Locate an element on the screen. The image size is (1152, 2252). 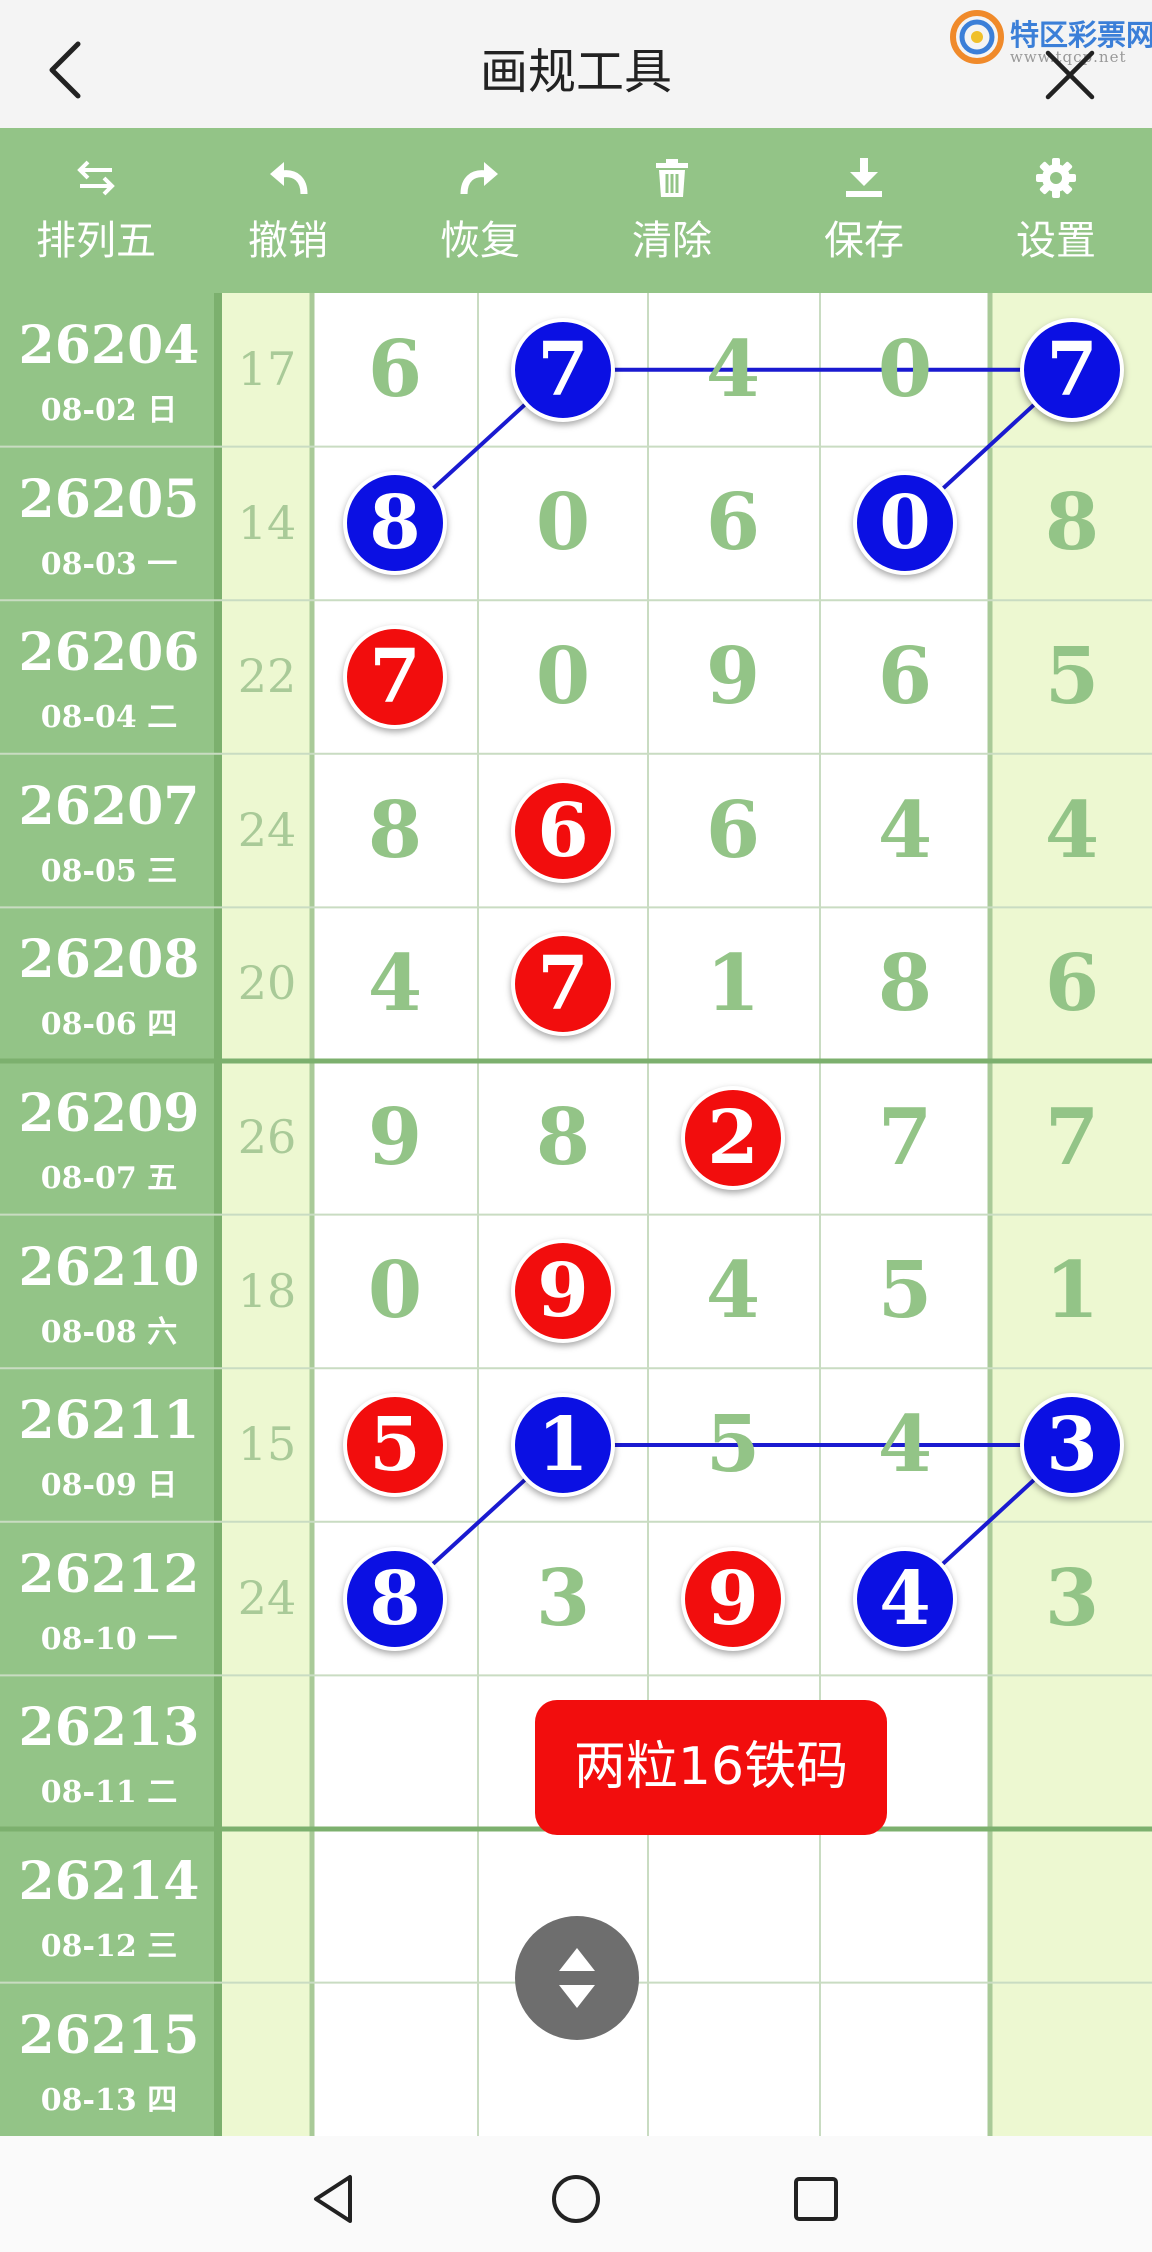
nav-home-icon is located at coordinates (576, 2199).